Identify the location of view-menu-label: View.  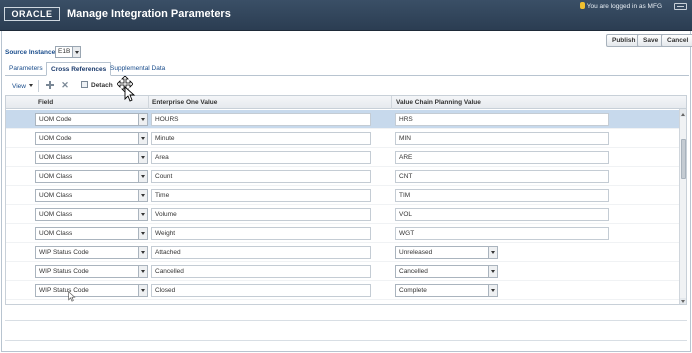
(19, 86).